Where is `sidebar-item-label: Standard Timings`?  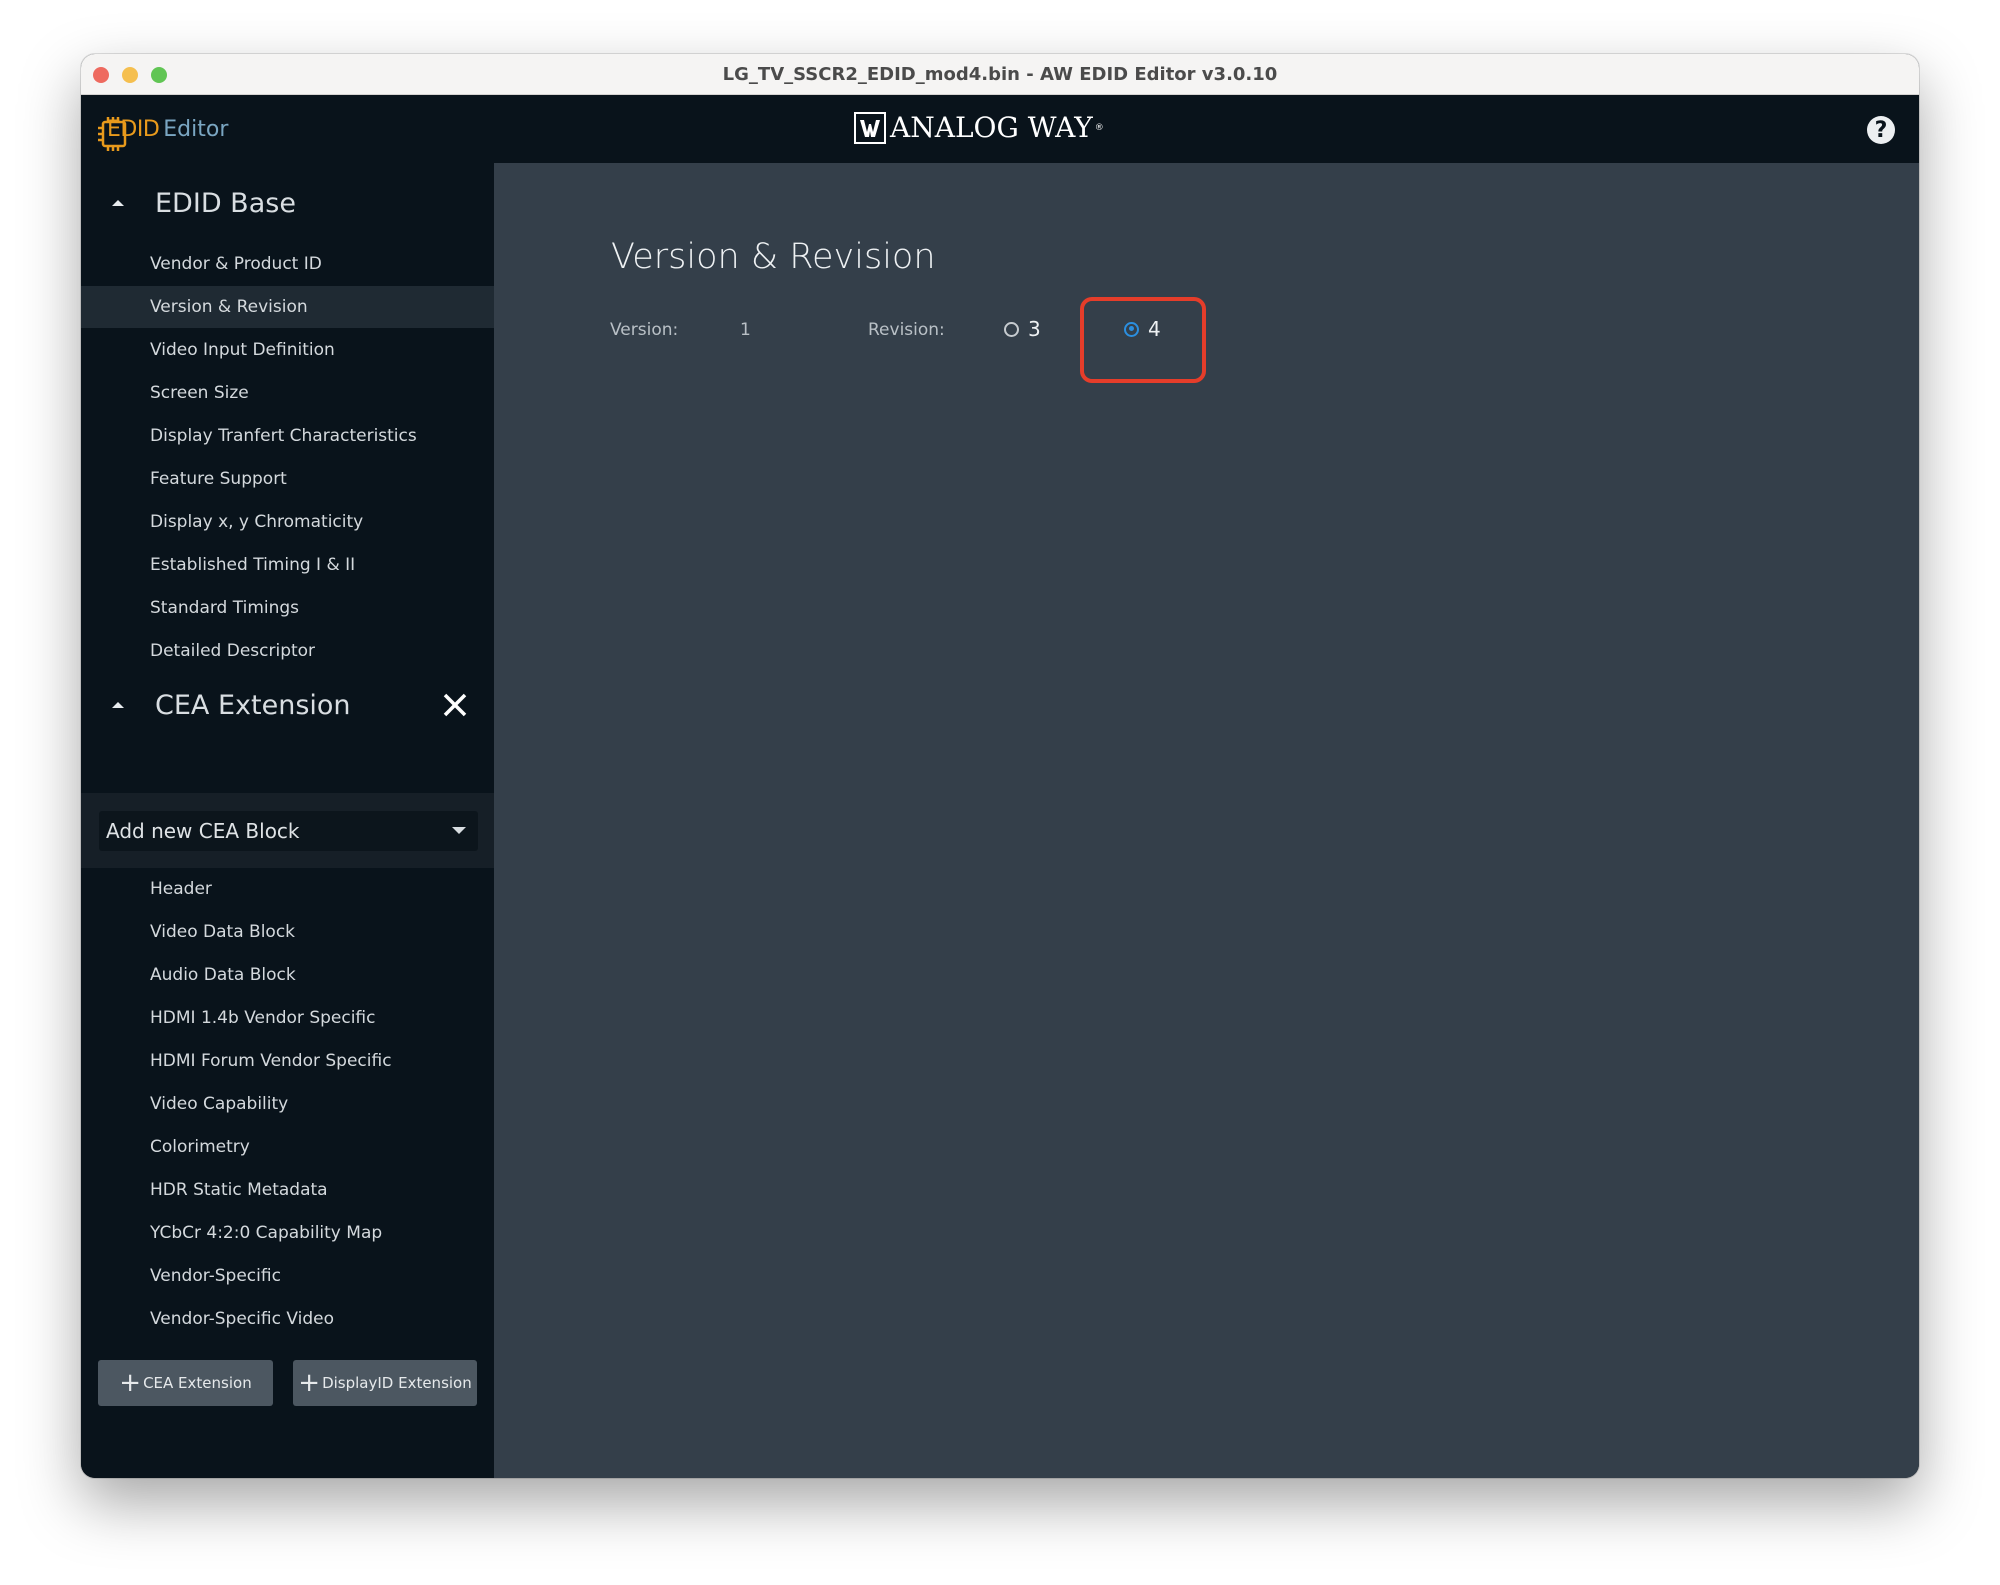
sidebar-item-label: Standard Timings is located at coordinates (225, 608).